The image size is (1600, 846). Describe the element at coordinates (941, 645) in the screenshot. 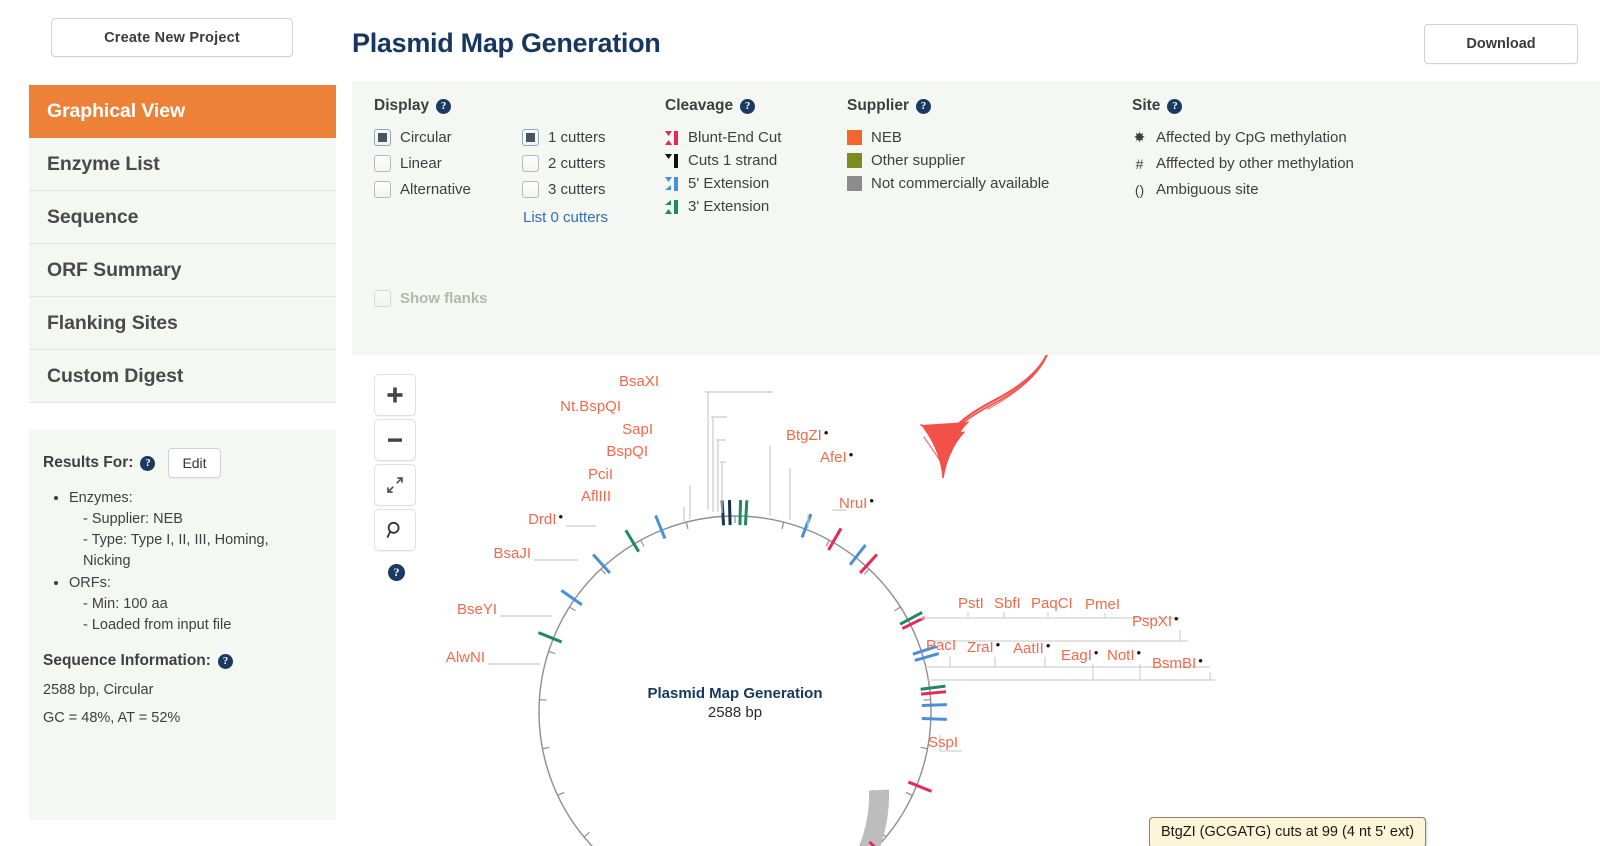

I see `enzyme-label-paci: PacI` at that location.